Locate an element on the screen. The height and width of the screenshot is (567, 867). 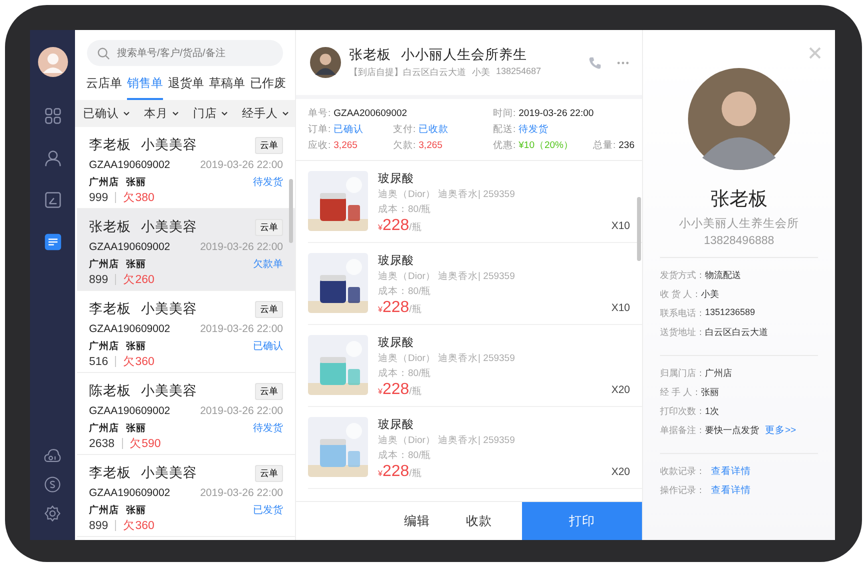
info-value: 小美 is located at coordinates (710, 294).